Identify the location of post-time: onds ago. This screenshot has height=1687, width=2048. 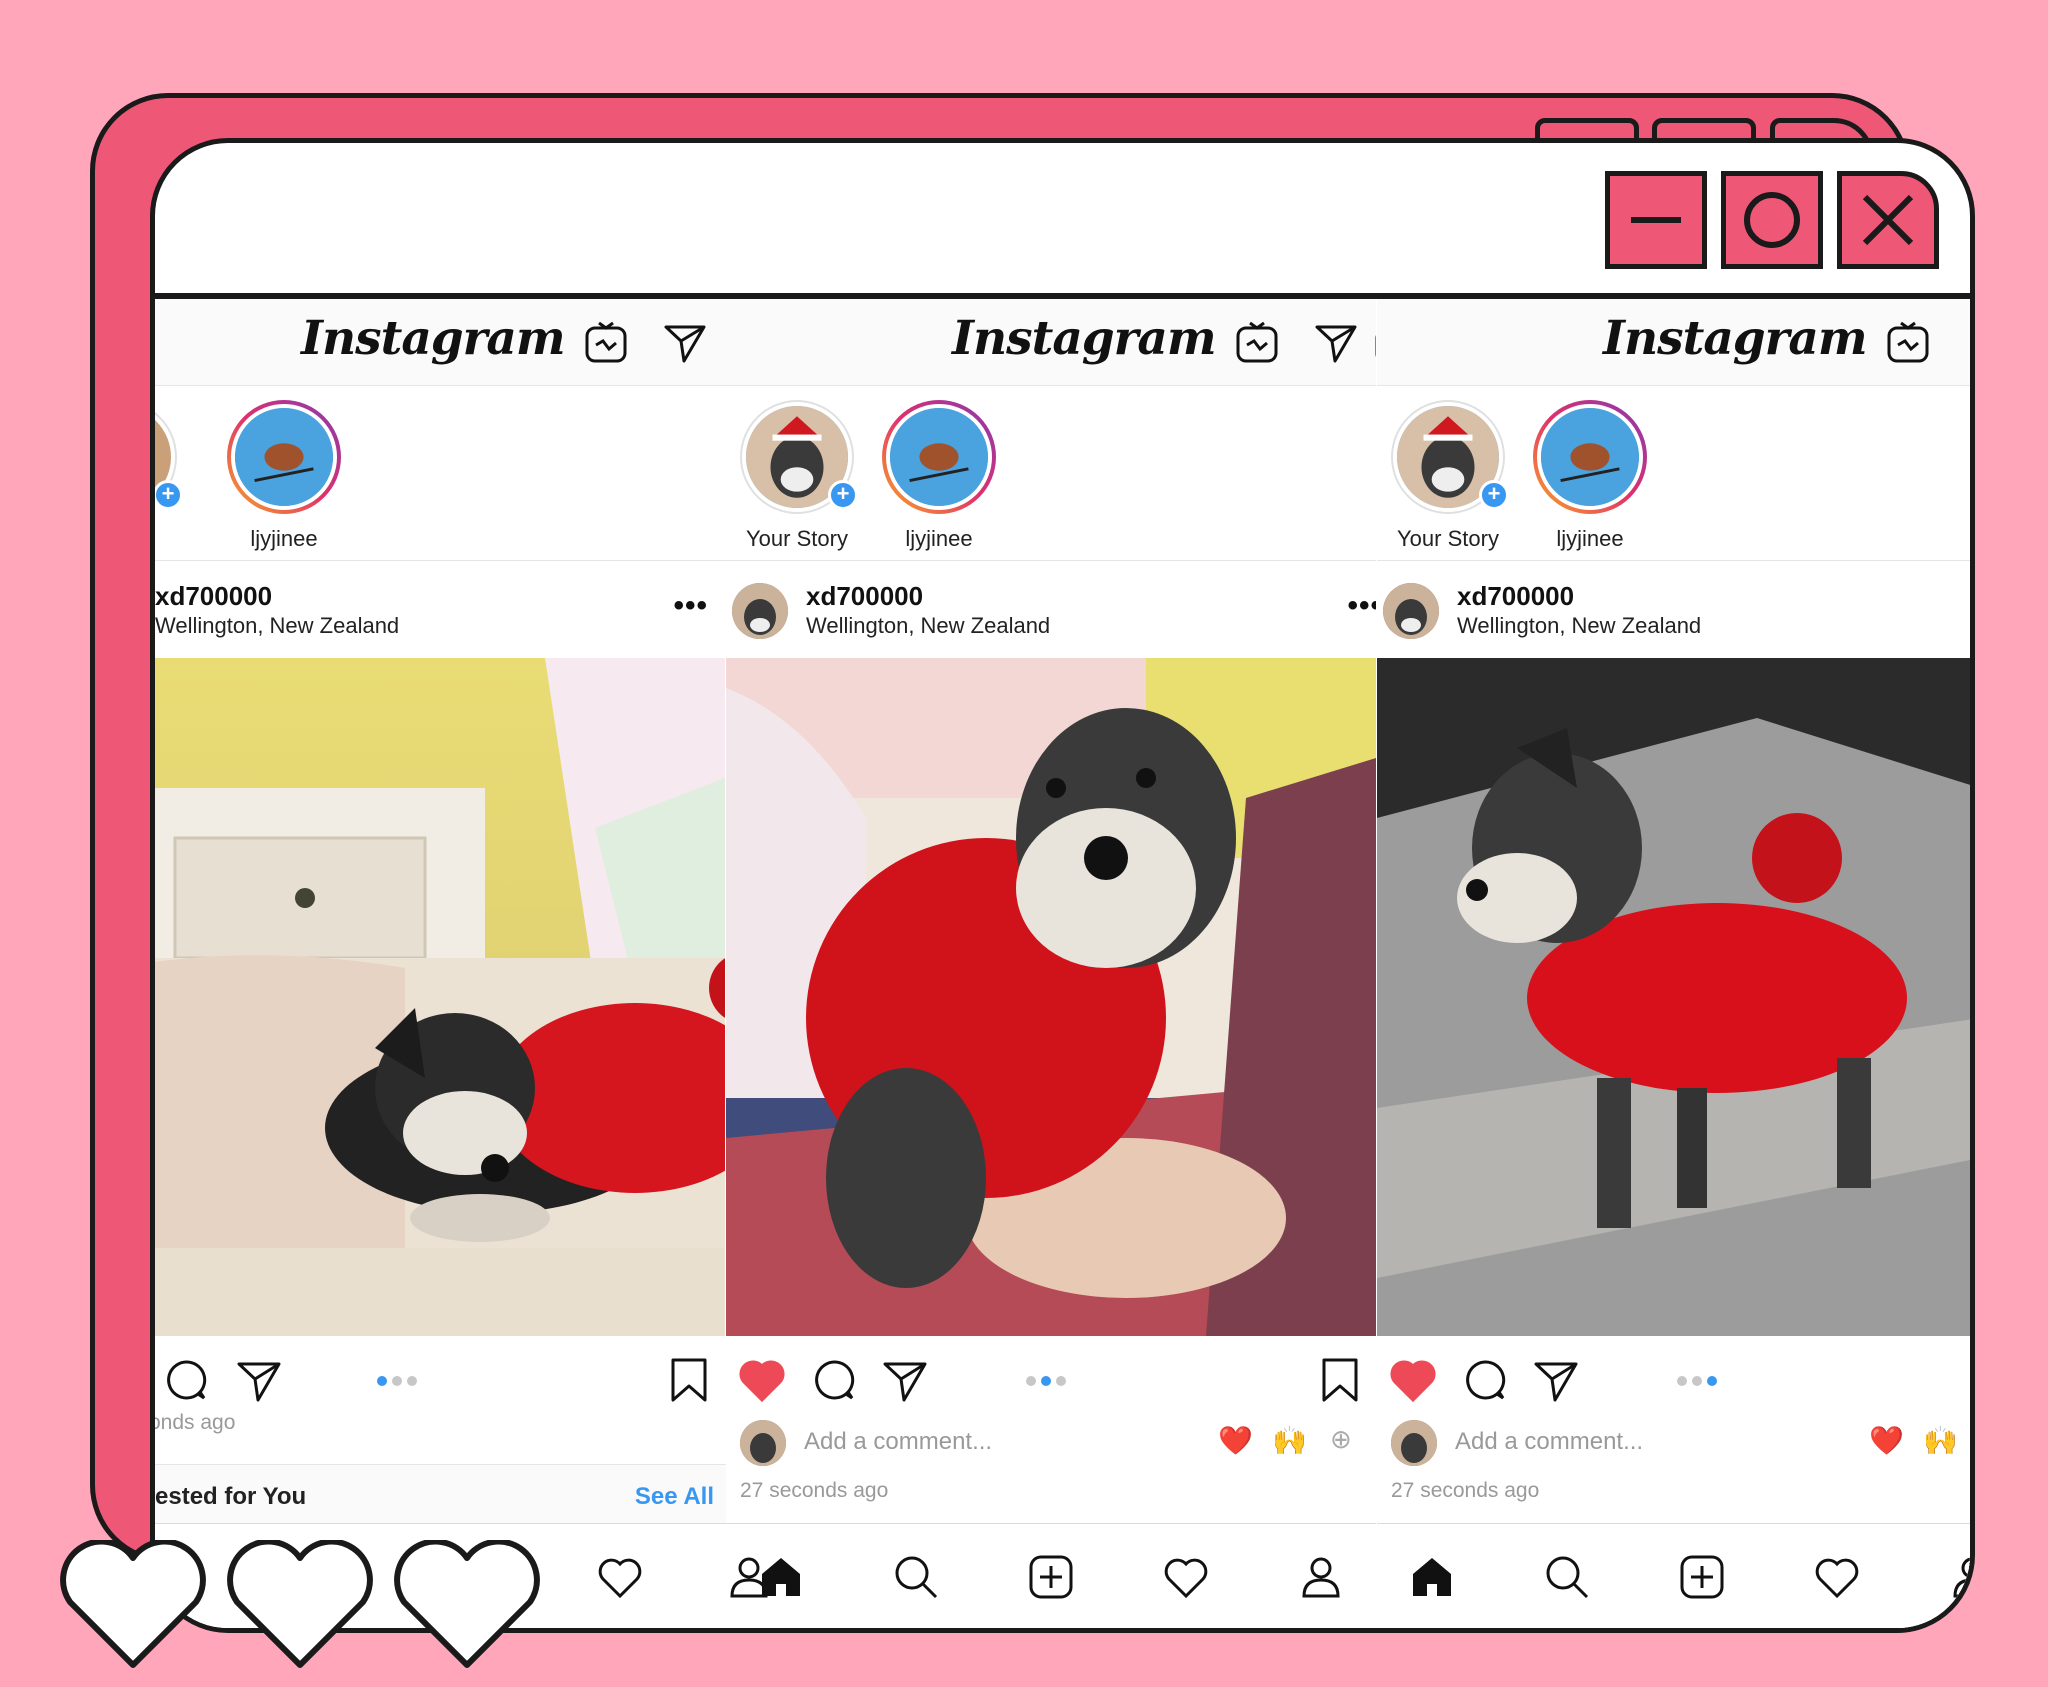
(195, 1422).